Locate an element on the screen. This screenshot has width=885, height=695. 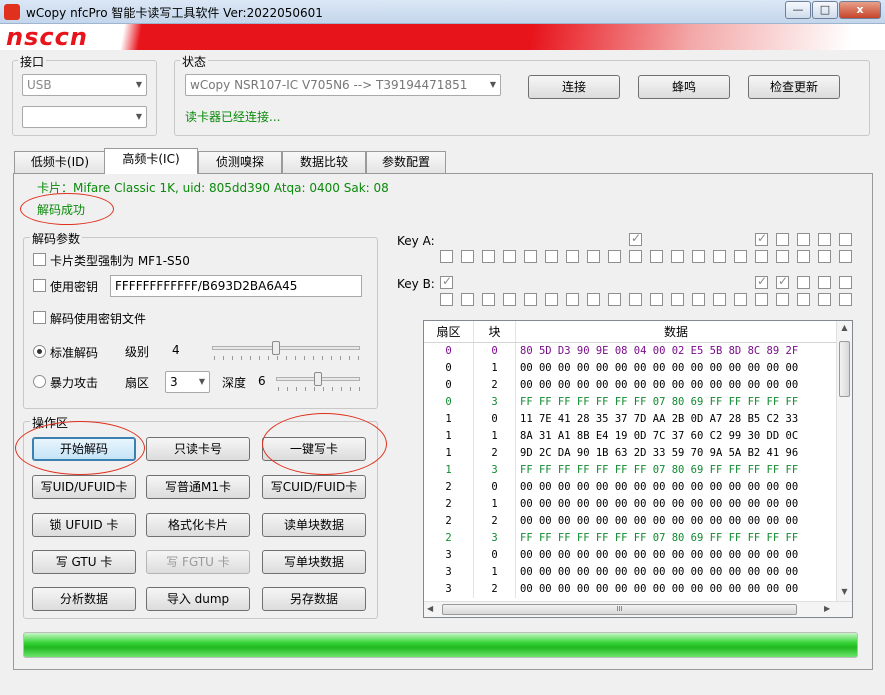
scroll-down-icon: ▼ is located at coordinates (844, 591).